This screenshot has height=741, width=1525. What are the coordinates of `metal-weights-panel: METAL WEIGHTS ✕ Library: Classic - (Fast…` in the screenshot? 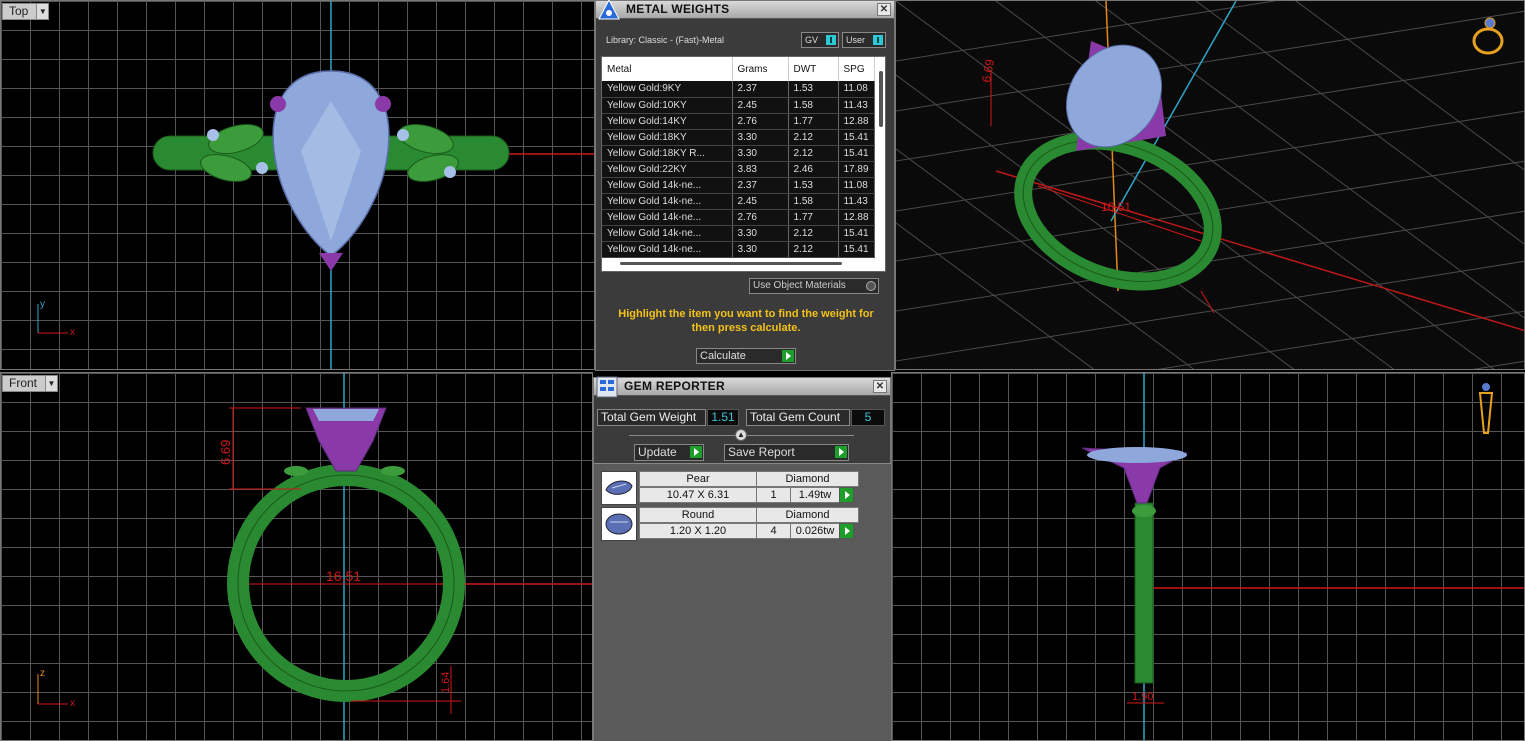 It's located at (745, 185).